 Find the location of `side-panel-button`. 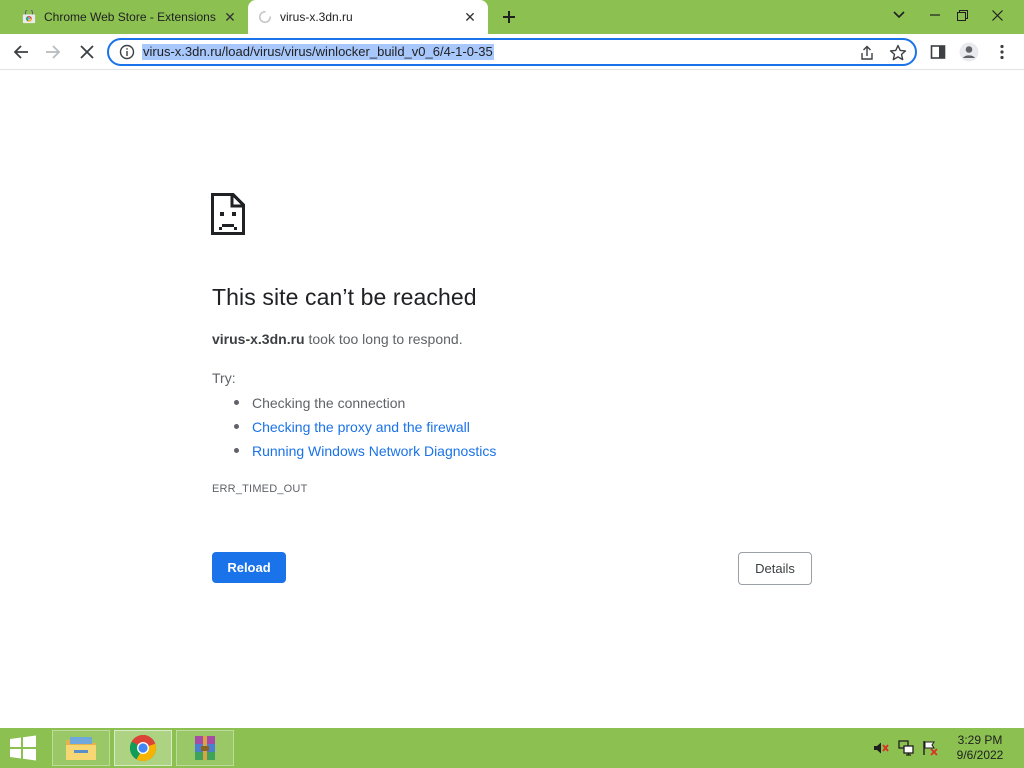

side-panel-button is located at coordinates (938, 52).